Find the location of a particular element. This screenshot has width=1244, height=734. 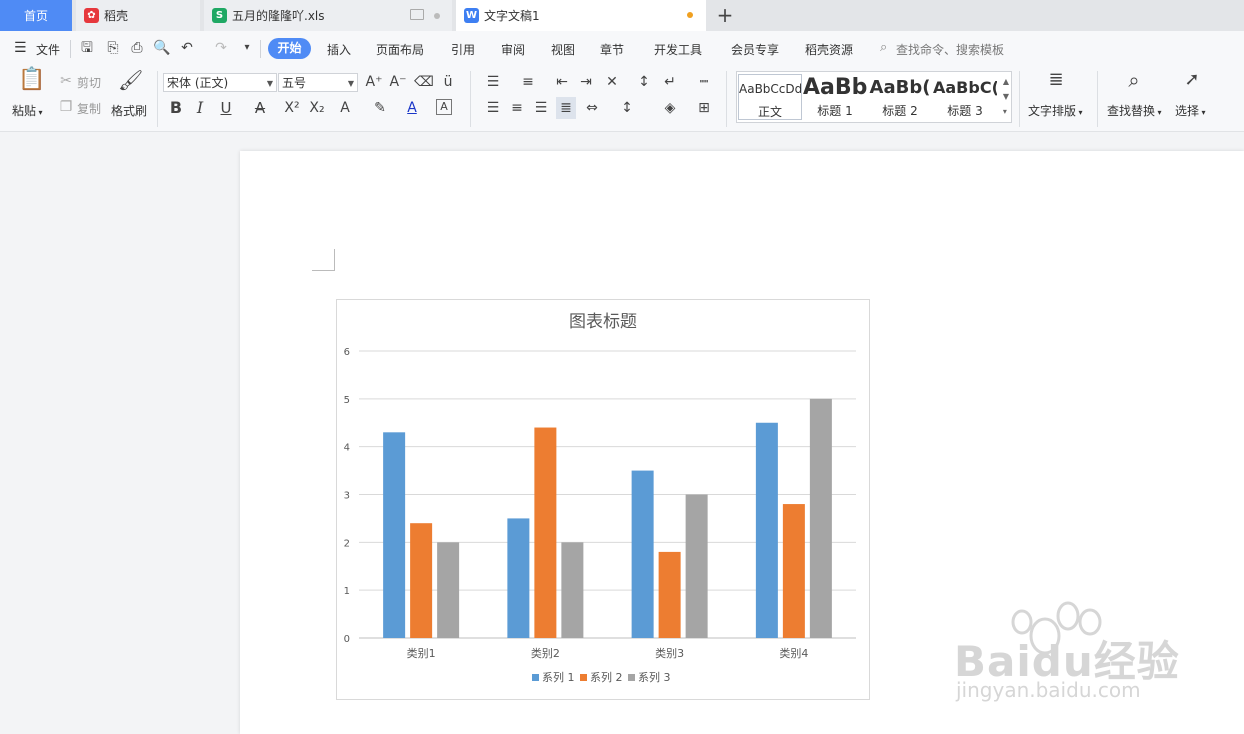

copy-button: 复制 is located at coordinates (89, 108).